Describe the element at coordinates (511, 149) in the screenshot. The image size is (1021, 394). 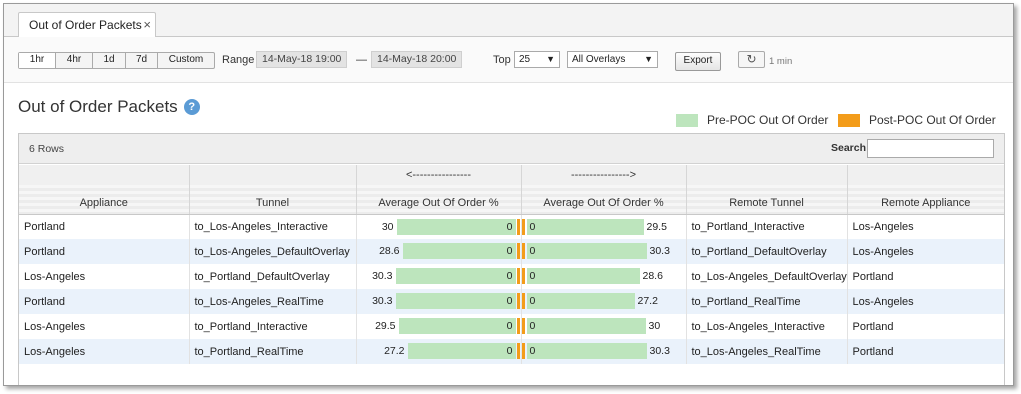
I see `grid-toolbar: 6 Rows Search` at that location.